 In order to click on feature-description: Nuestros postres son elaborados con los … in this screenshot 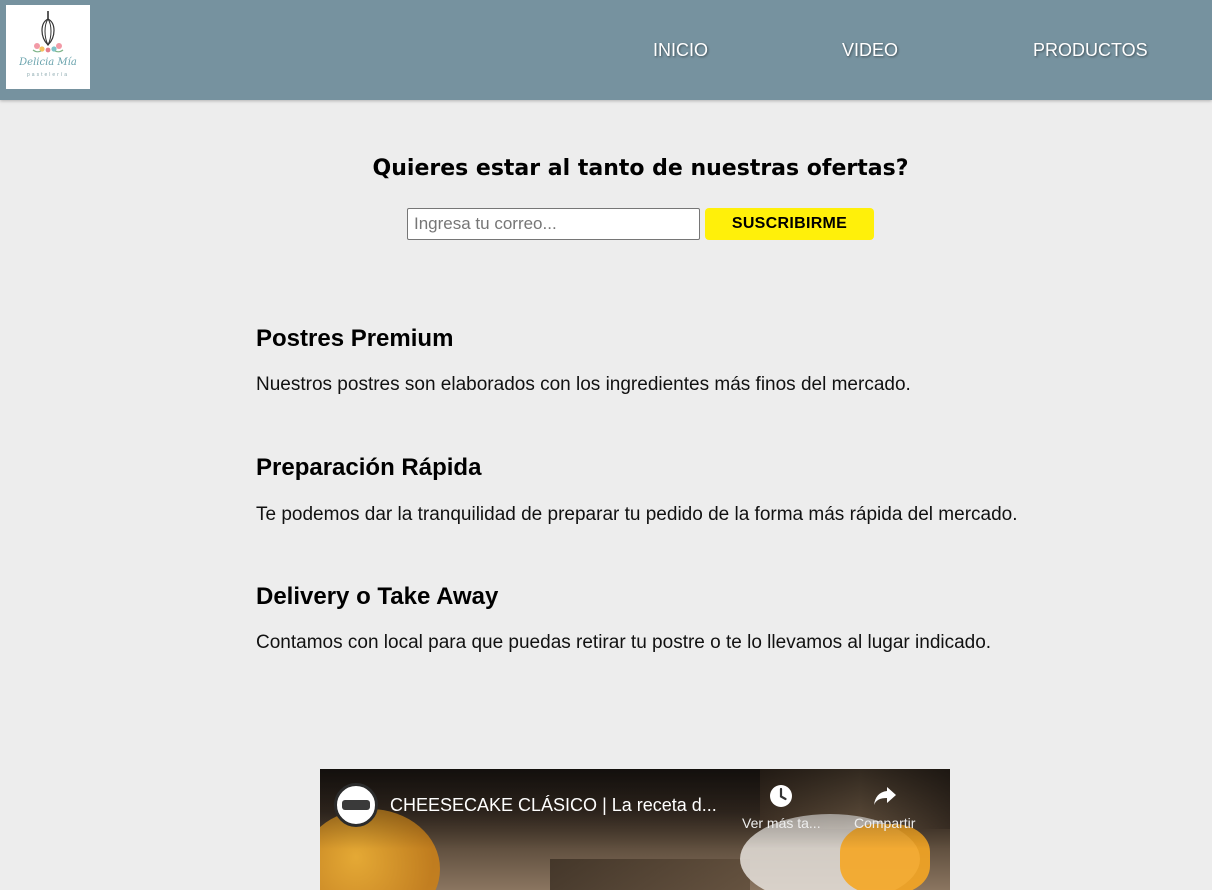, I will do `click(583, 384)`.